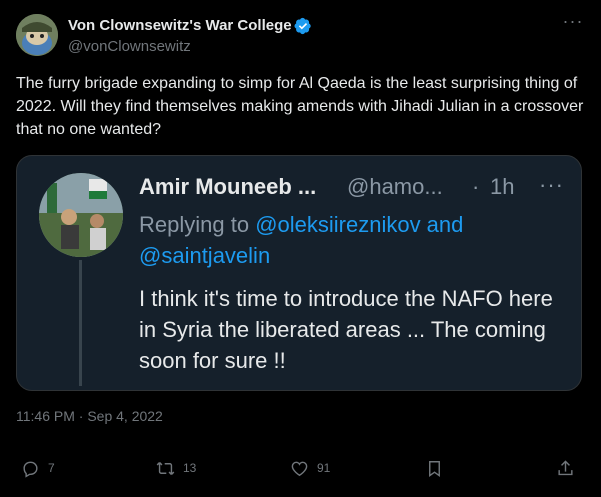 The height and width of the screenshot is (497, 601). Describe the element at coordinates (502, 187) in the screenshot. I see `quoted-time: 1h` at that location.